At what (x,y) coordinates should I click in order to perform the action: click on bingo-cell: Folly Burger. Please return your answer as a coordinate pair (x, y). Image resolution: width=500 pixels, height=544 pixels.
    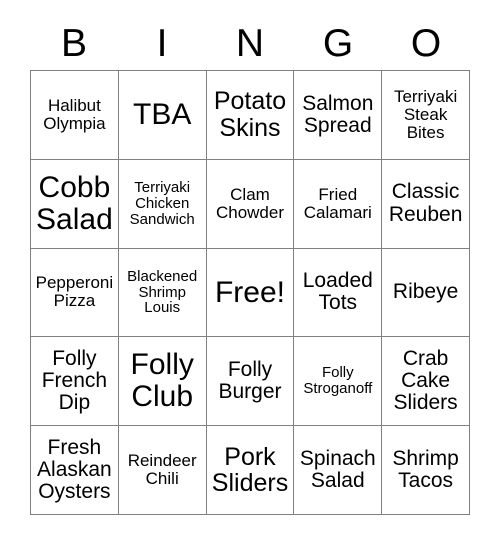
    Looking at the image, I should click on (250, 382).